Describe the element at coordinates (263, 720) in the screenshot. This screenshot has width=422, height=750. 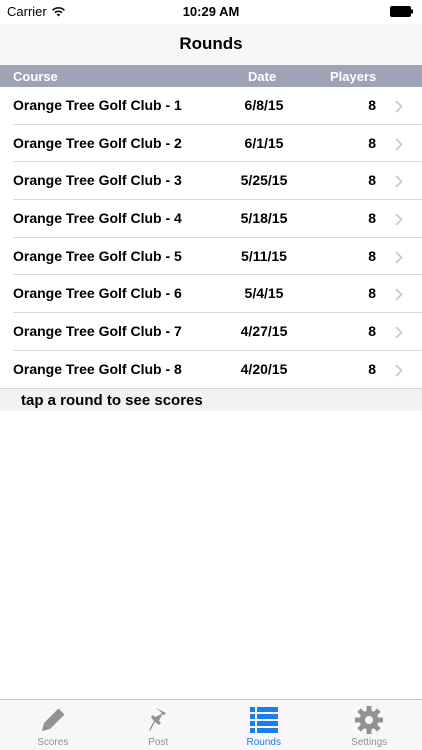
I see `list-icon` at that location.